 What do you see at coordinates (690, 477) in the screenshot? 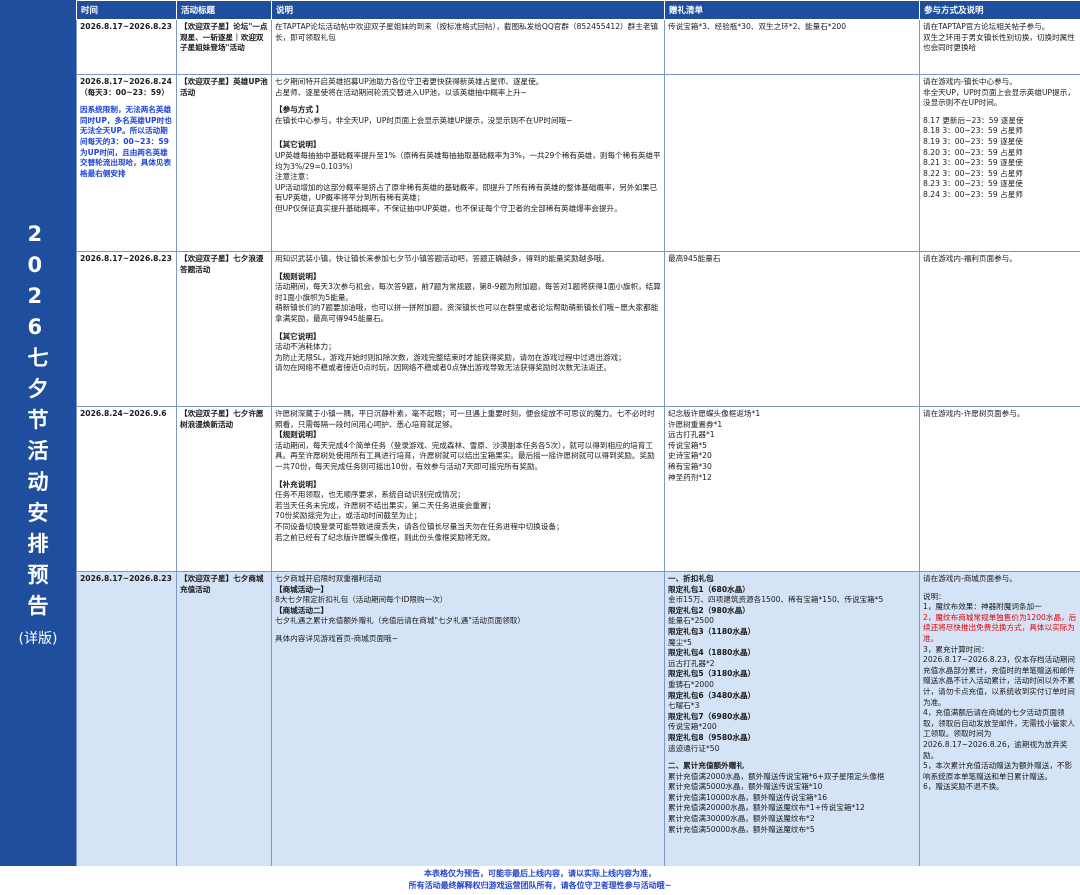
I see `text-line: 神圣药剂*12` at bounding box center [690, 477].